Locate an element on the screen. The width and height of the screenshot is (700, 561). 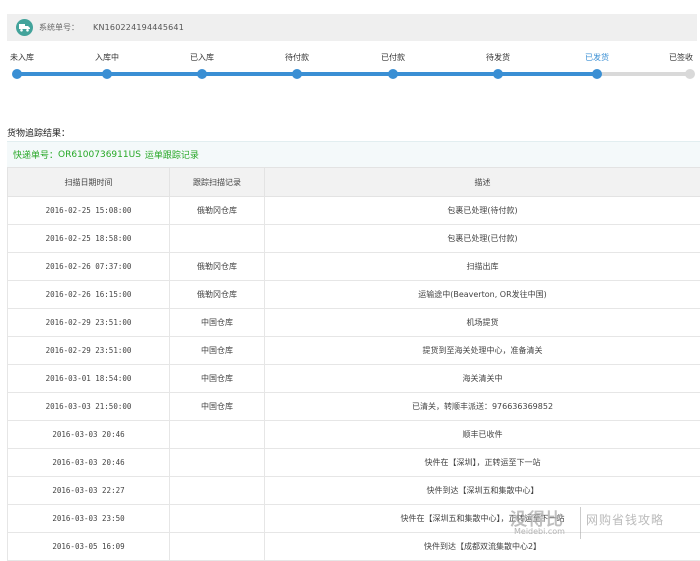
description-cell: 包裹已处理(待付款) is located at coordinates (482, 211).